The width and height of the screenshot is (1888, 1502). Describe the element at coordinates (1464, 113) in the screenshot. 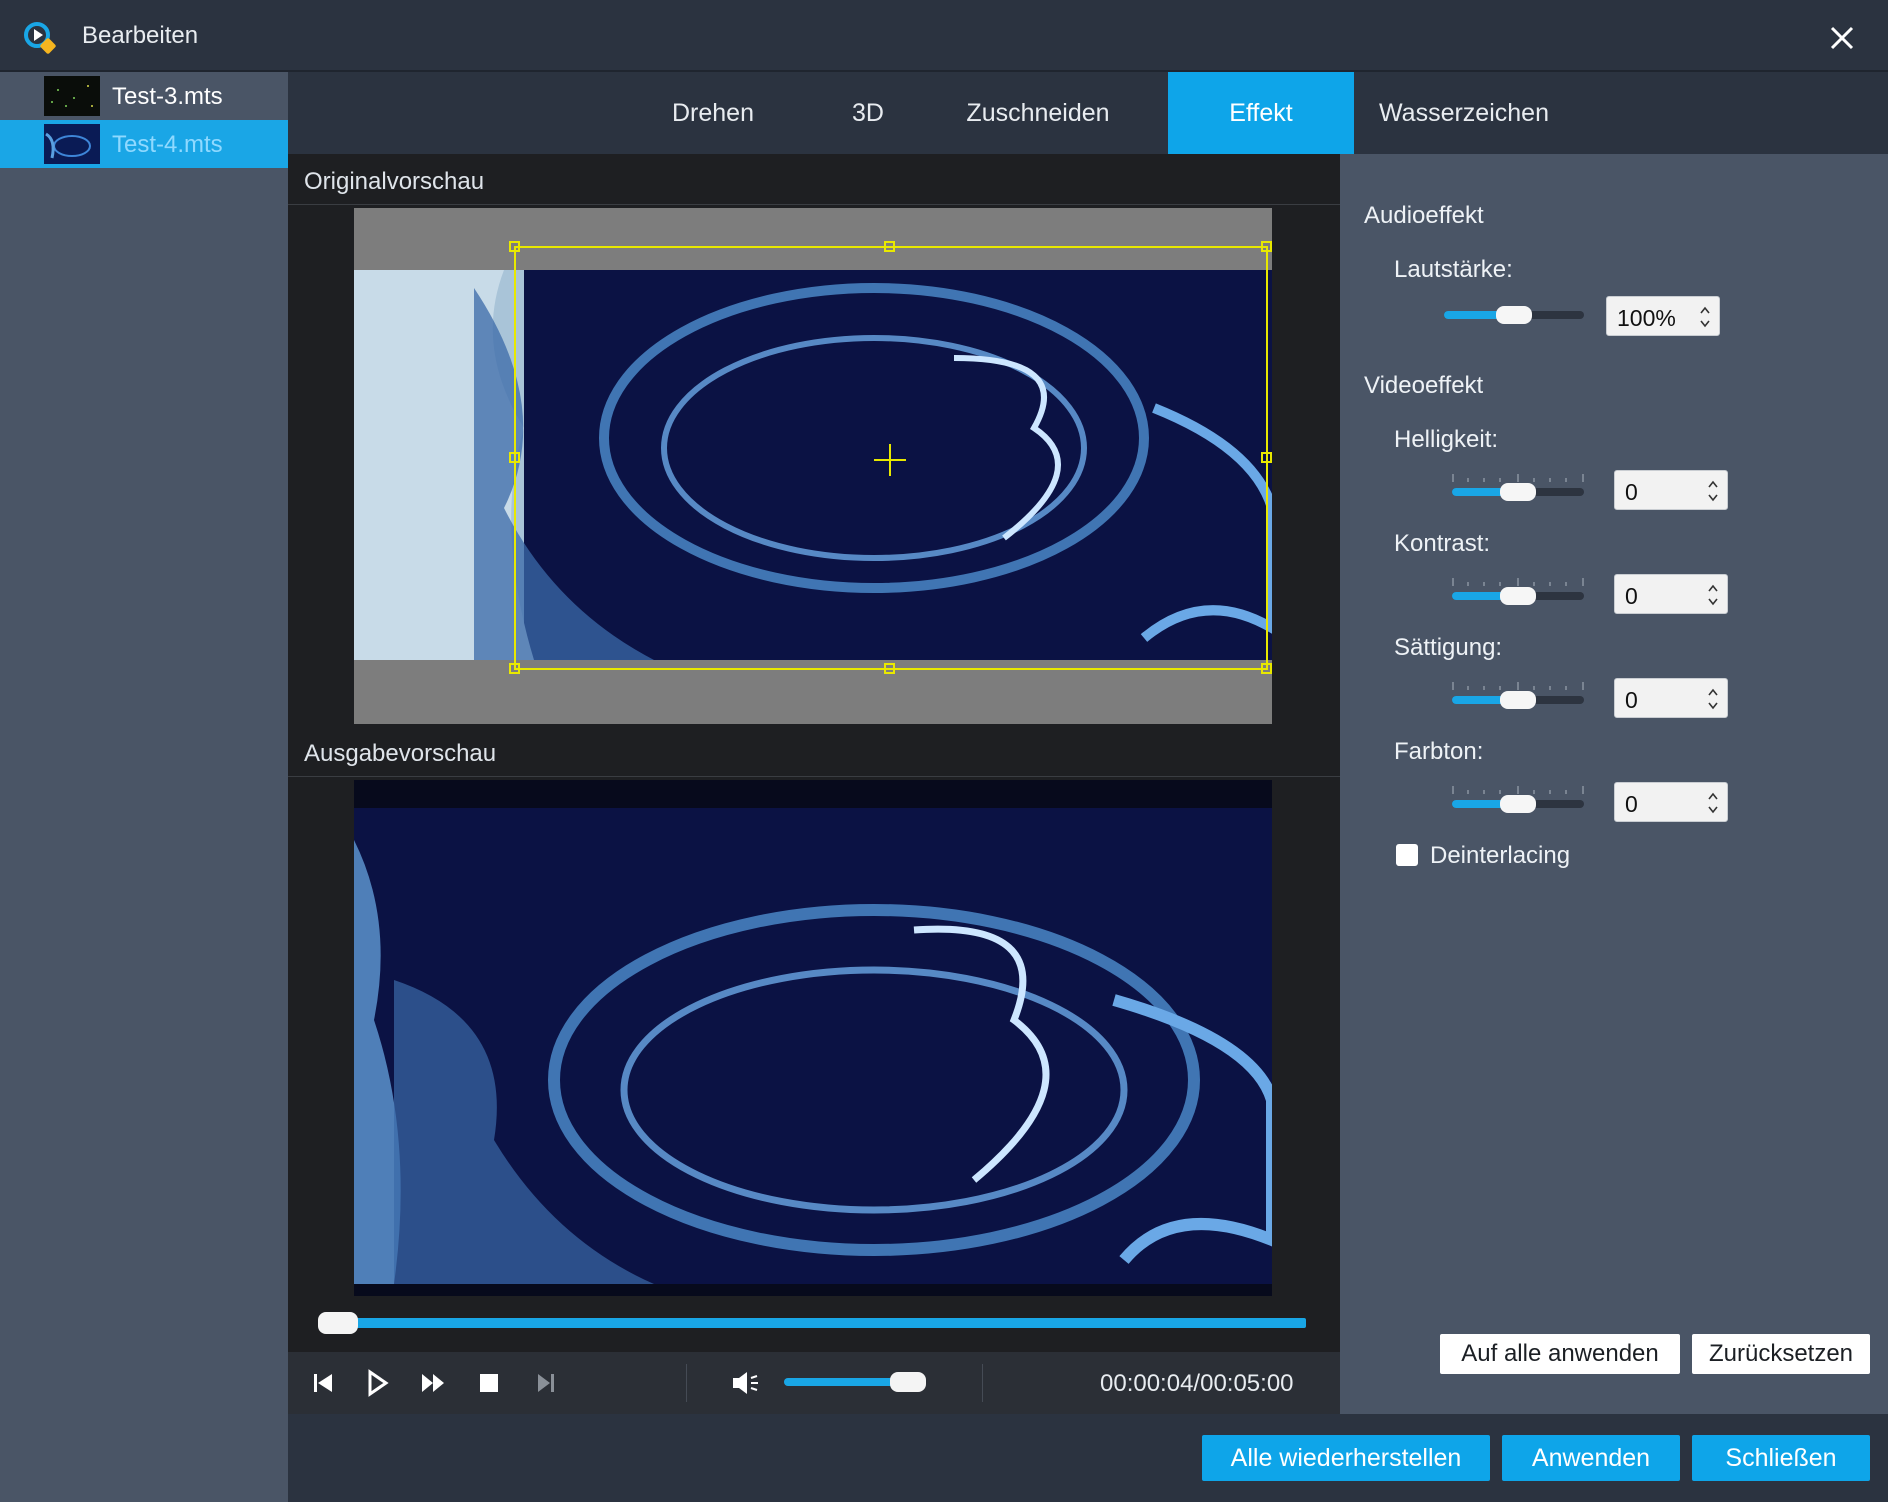

I see `tab-watermark: Wasserzeichen` at that location.